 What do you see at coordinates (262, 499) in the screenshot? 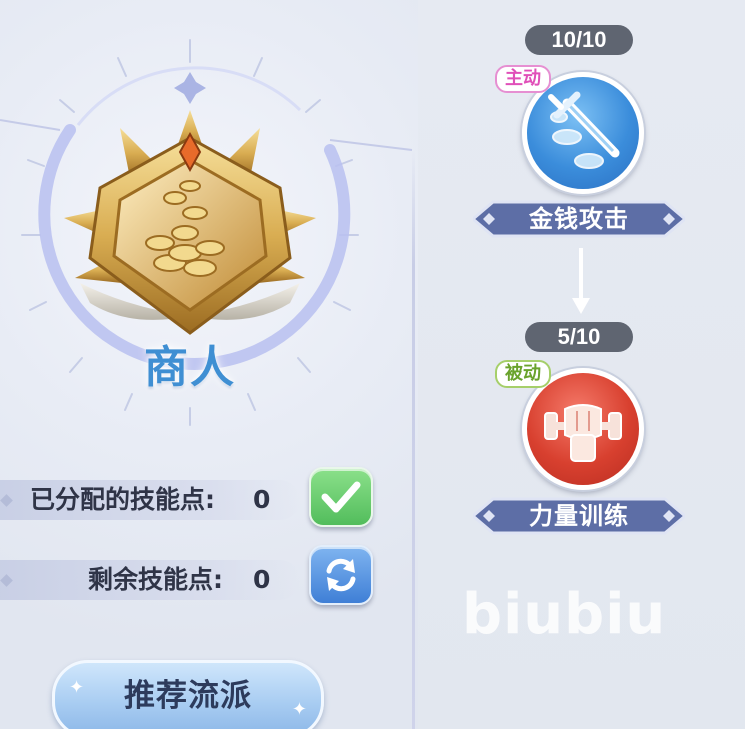
I see `allocated-points-value: 0` at bounding box center [262, 499].